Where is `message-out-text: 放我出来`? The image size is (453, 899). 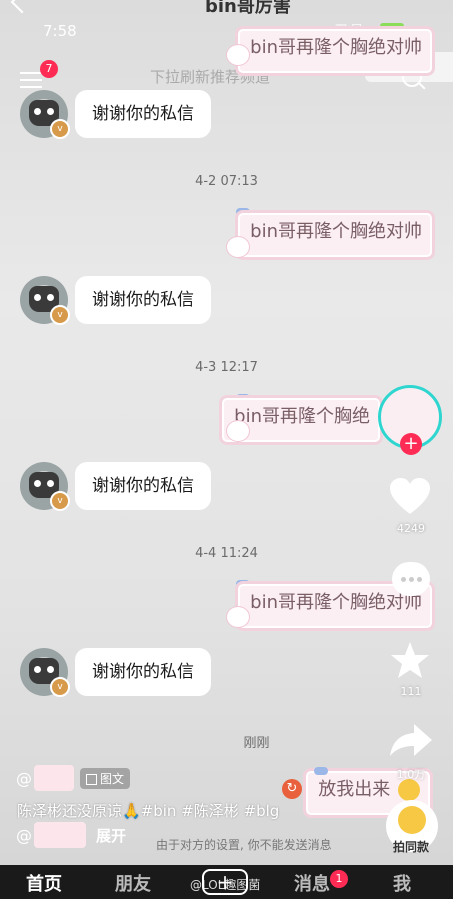 message-out-text: 放我出来 is located at coordinates (354, 789).